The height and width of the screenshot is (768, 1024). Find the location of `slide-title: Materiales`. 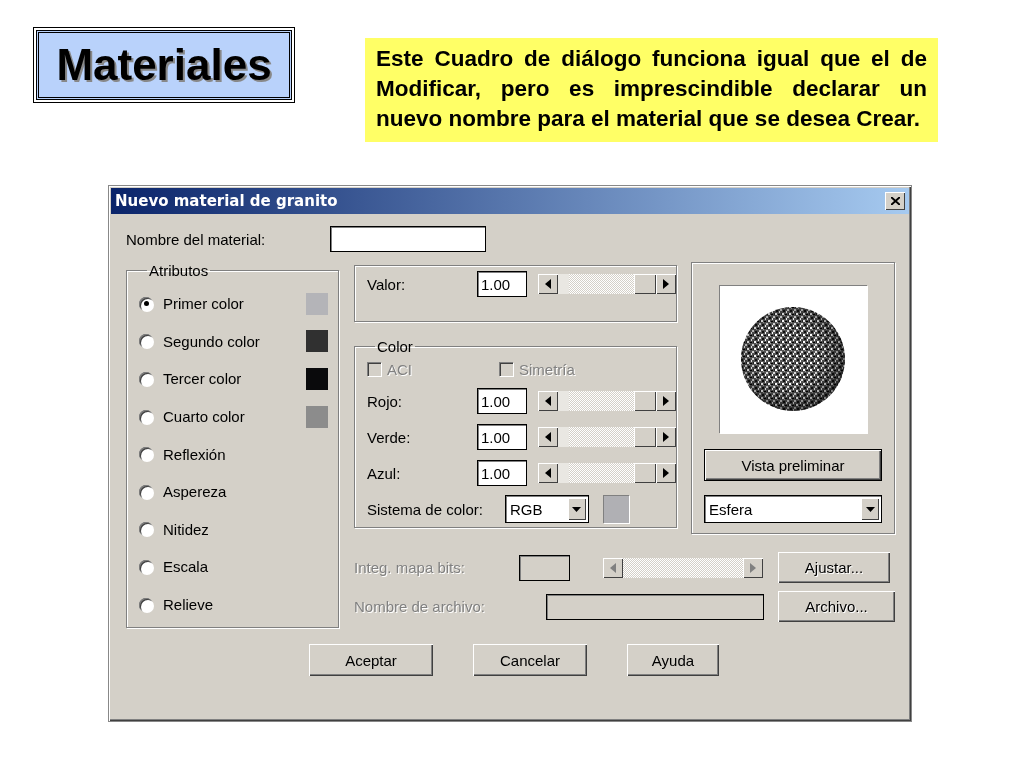

slide-title: Materiales is located at coordinates (164, 65).